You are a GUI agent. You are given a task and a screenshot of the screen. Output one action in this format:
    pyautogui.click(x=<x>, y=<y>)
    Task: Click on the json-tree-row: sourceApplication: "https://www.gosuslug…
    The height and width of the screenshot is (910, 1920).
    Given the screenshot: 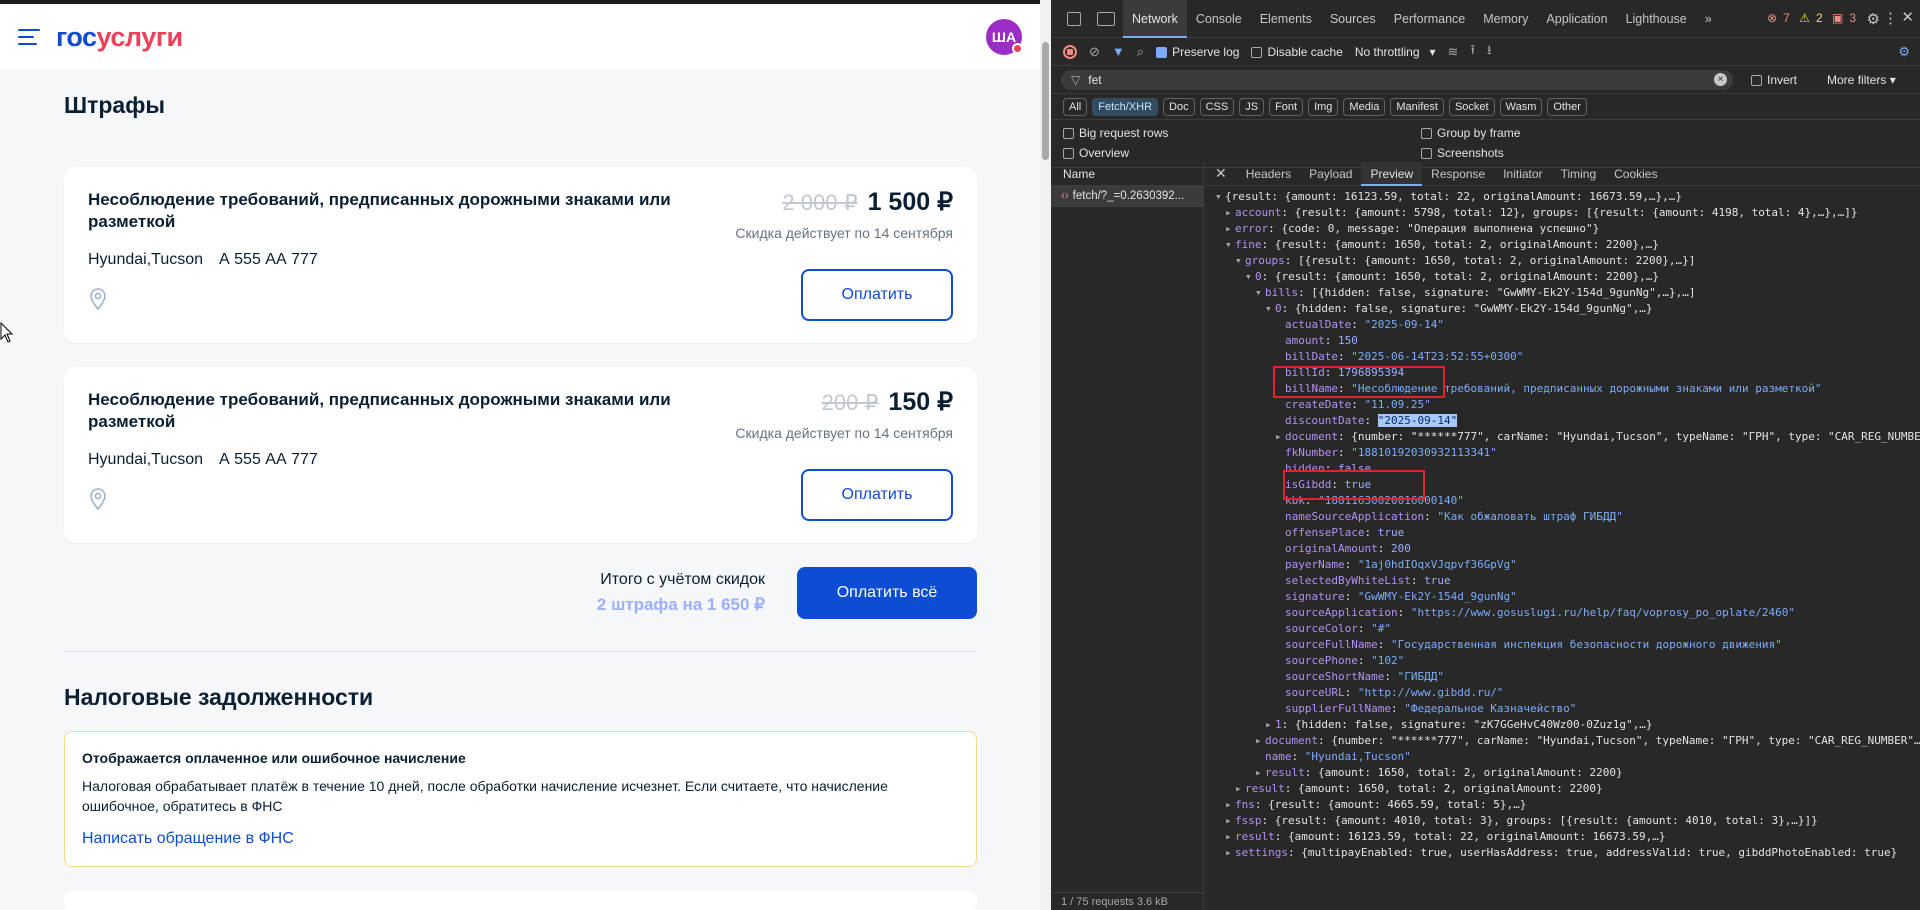 What is the action you would take?
    pyautogui.click(x=1562, y=613)
    